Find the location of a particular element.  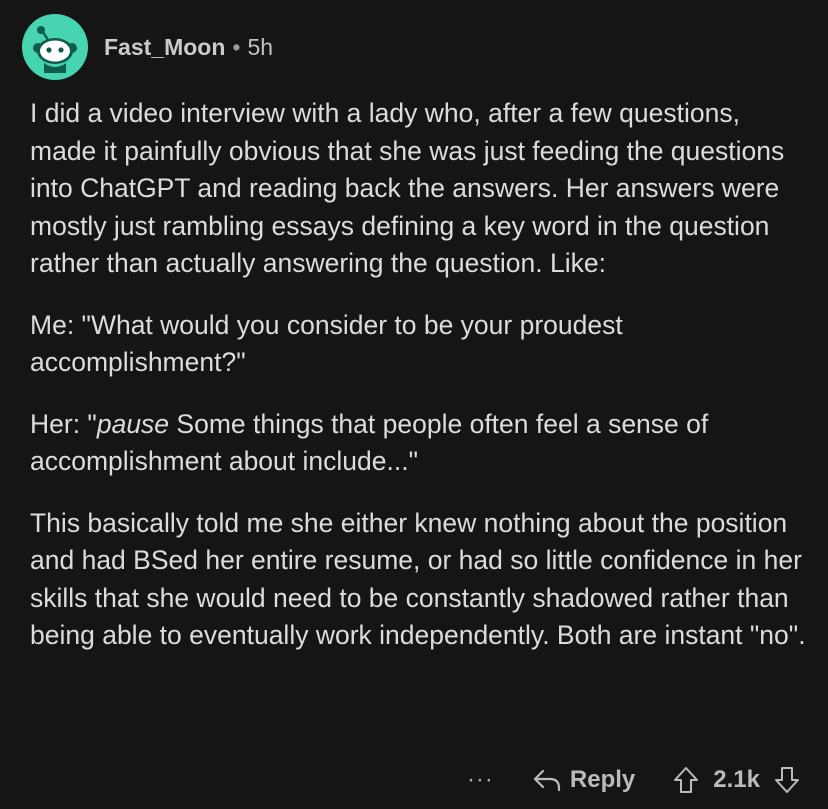

vote-score: 2.1k is located at coordinates (736, 779).